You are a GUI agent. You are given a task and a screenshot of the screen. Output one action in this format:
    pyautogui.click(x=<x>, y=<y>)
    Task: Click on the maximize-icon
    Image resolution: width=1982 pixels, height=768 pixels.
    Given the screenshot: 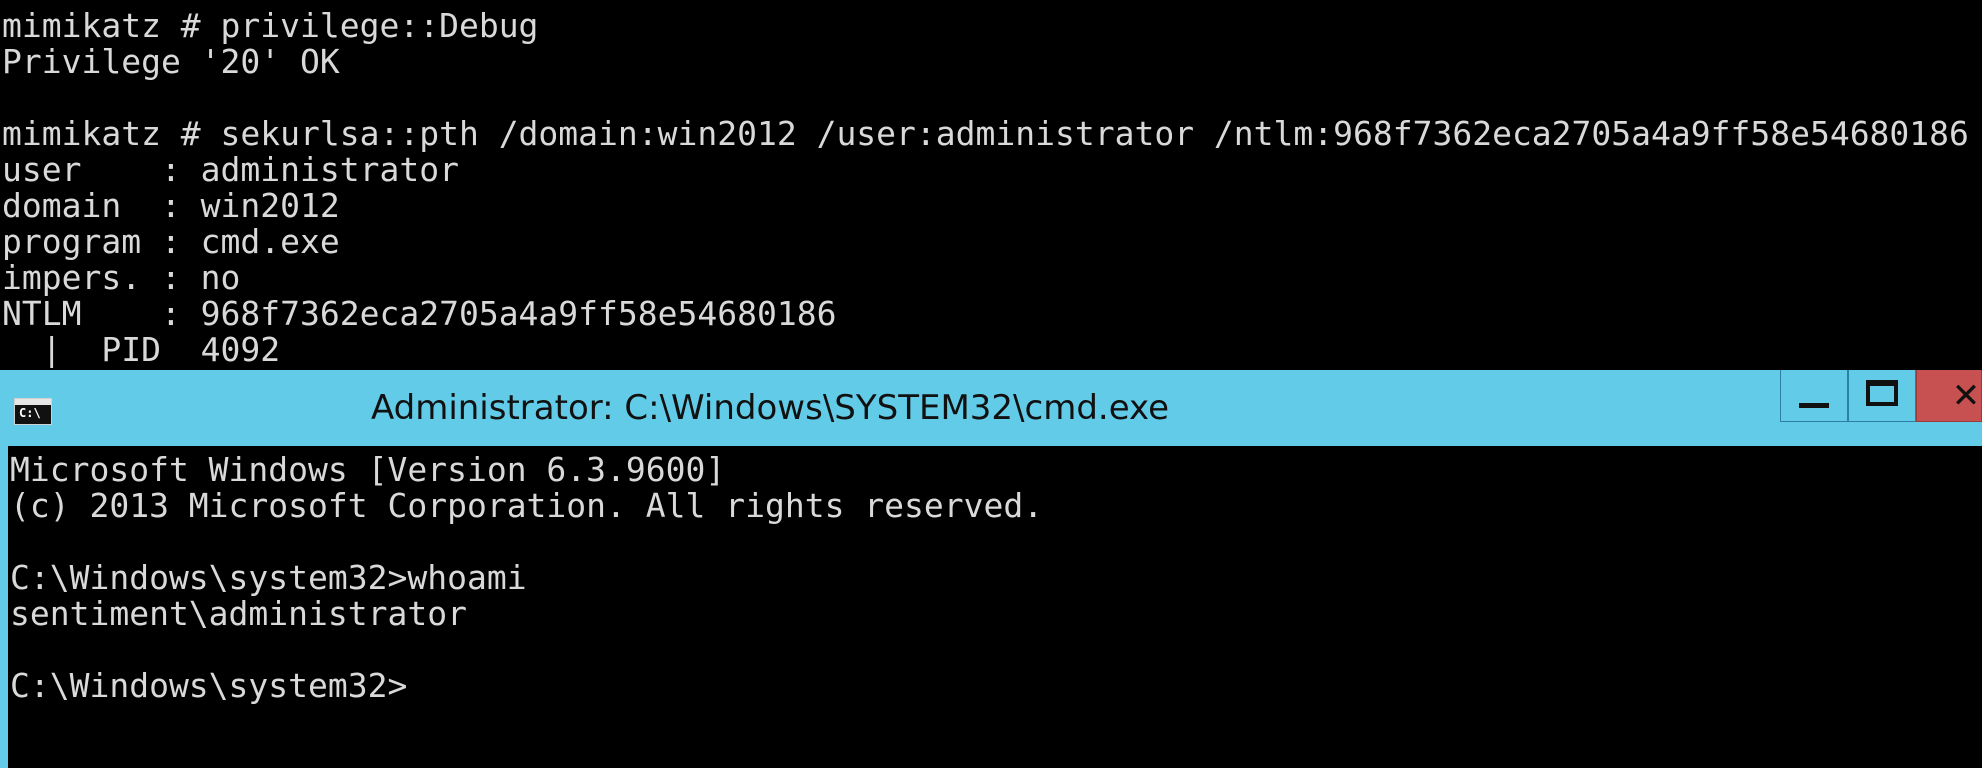 What is the action you would take?
    pyautogui.click(x=1882, y=392)
    